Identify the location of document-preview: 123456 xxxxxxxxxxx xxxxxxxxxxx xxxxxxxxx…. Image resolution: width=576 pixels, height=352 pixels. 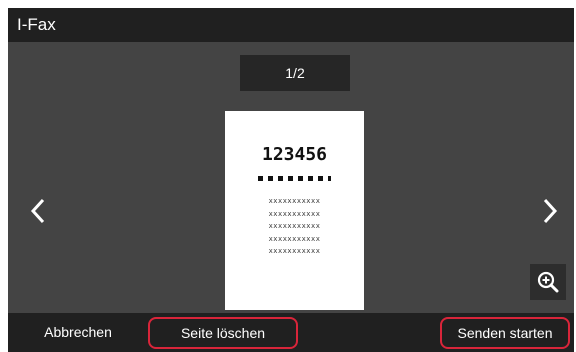
(294, 210).